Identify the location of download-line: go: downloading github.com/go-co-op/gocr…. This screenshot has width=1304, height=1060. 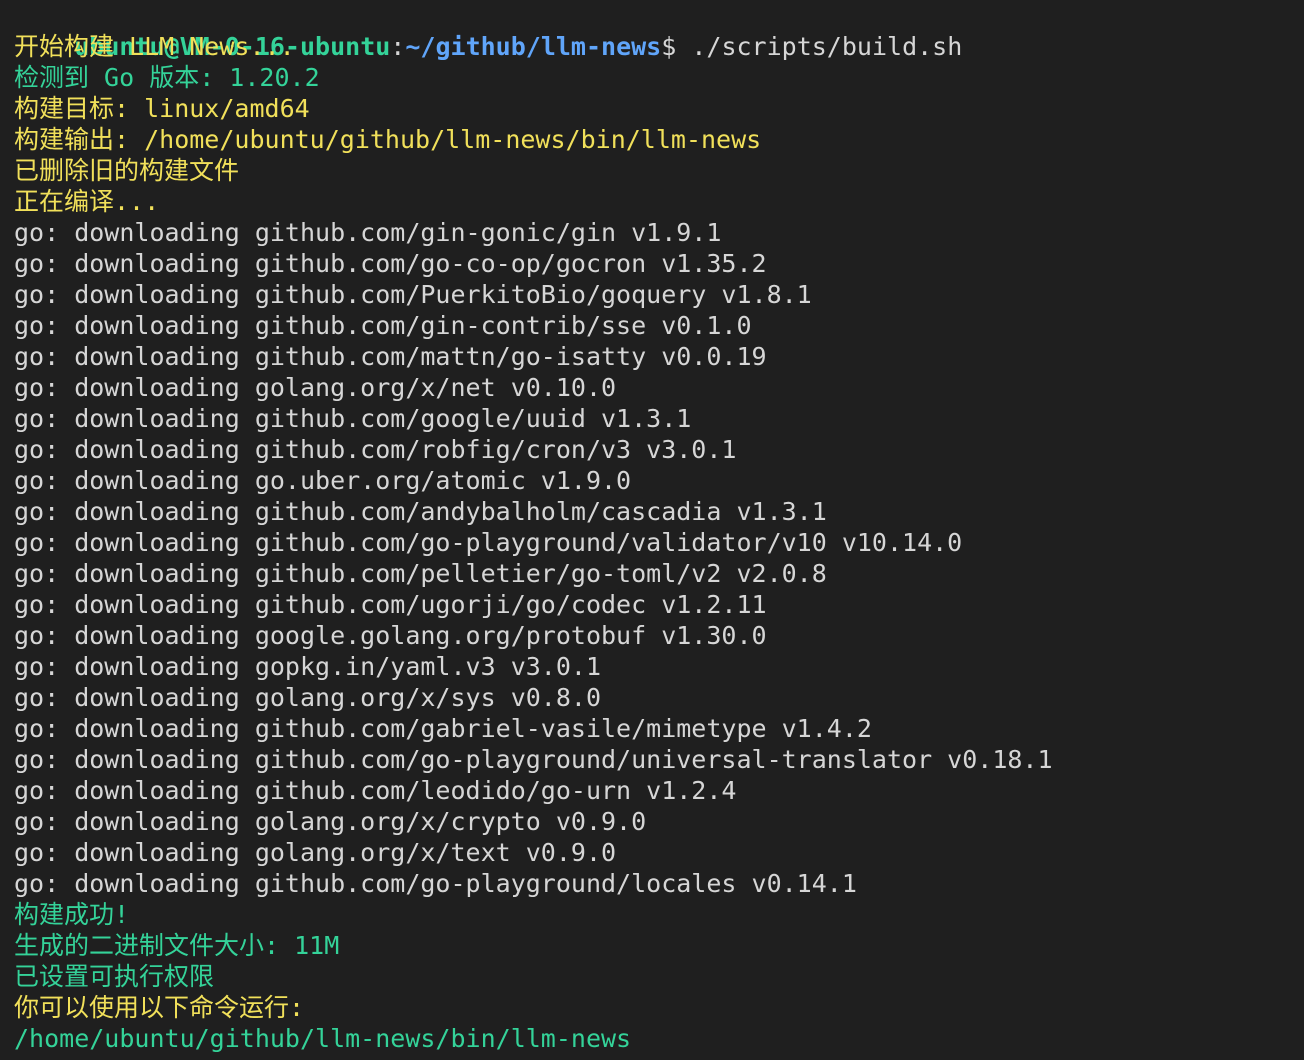
(390, 263).